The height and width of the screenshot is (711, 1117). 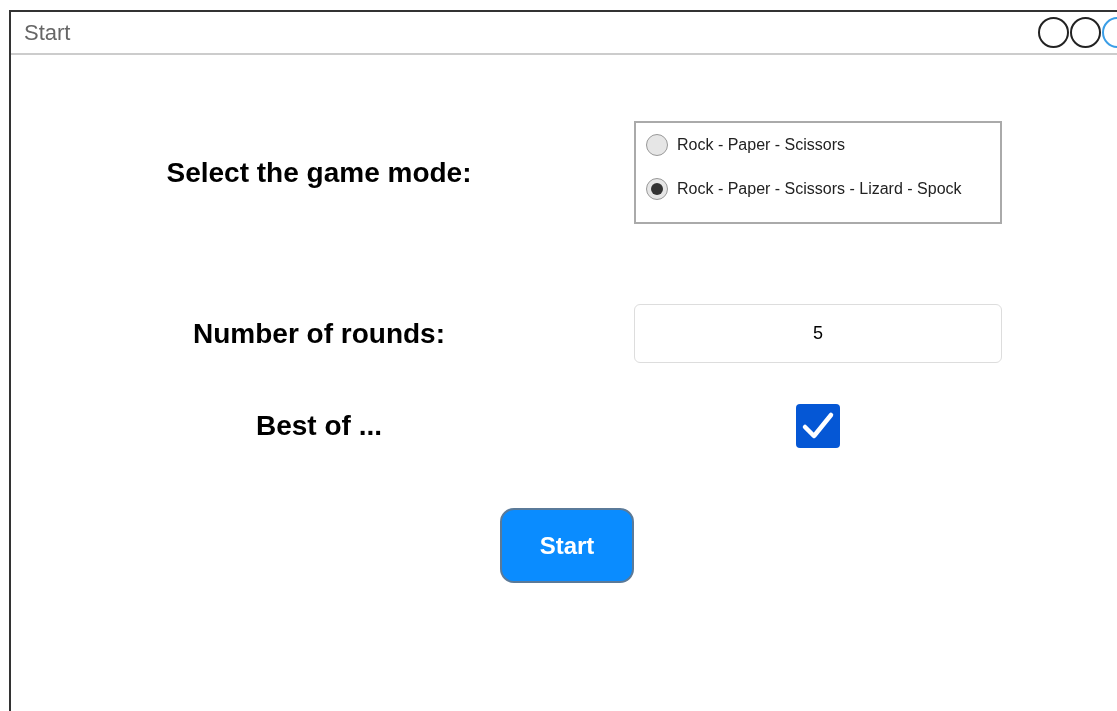 I want to click on rounds-label: Number of rounds:, so click(x=319, y=333).